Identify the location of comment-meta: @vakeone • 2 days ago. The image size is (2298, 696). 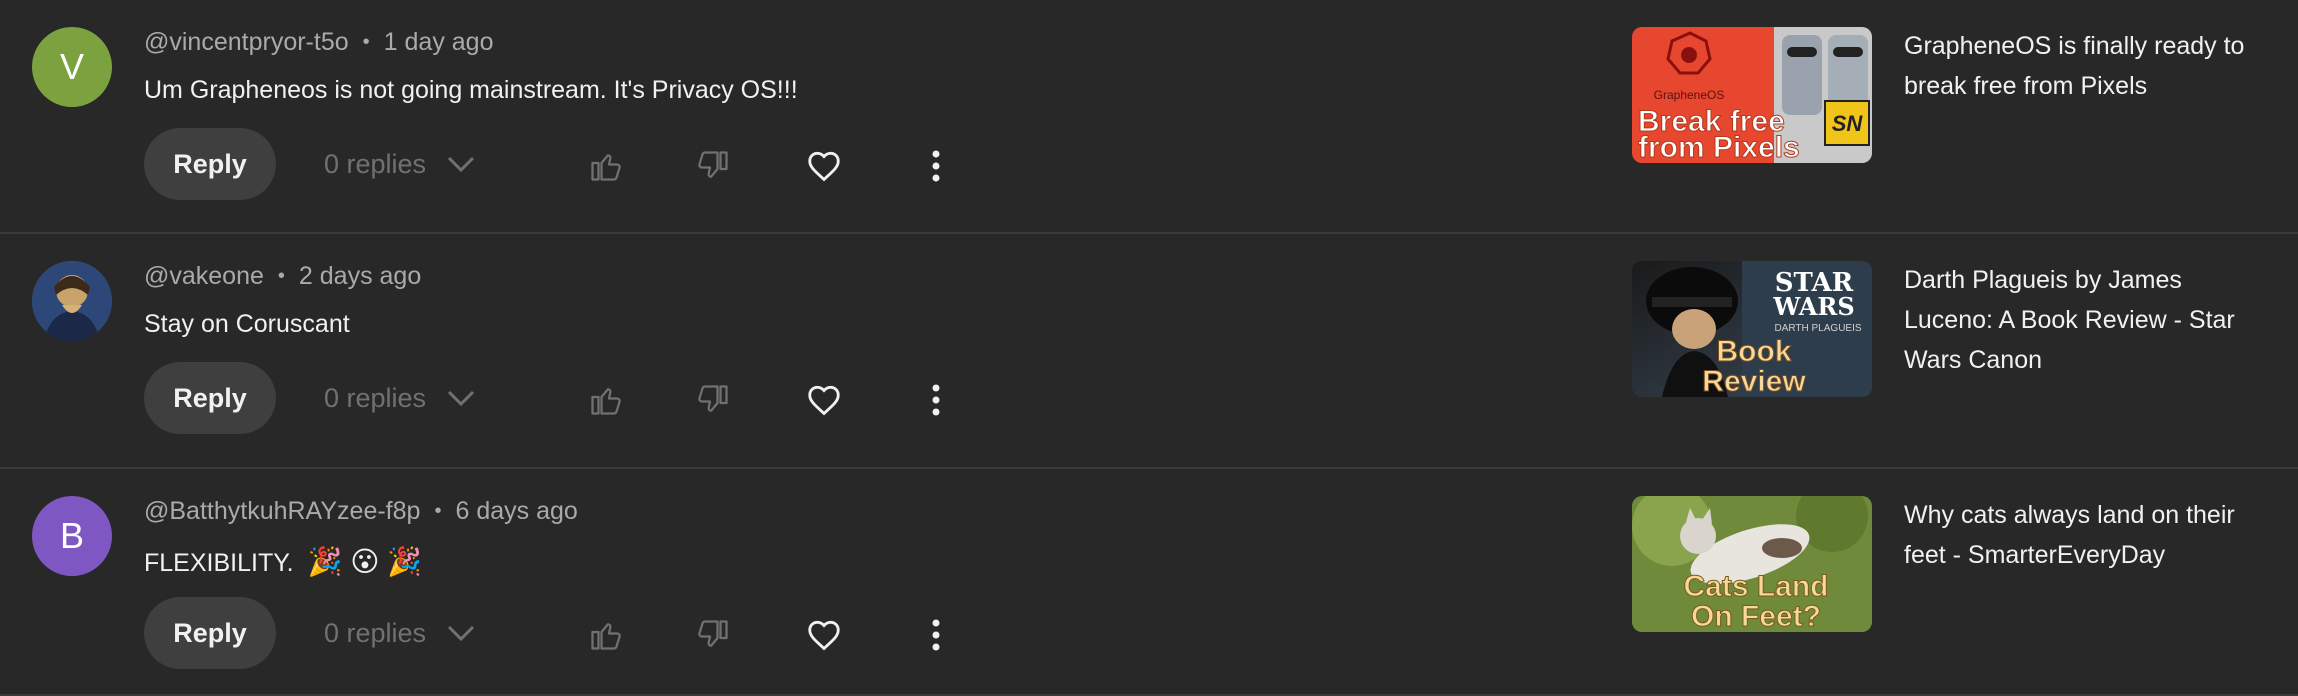
(282, 276).